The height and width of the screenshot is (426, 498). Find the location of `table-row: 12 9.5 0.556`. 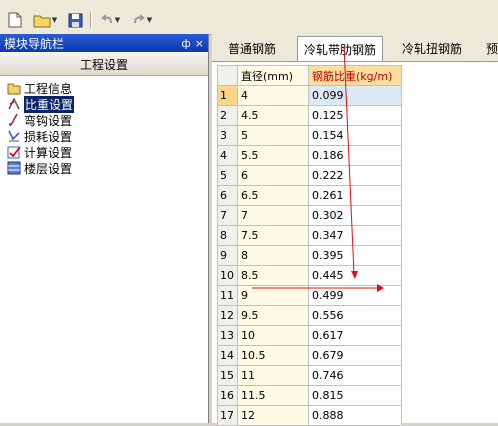

table-row: 12 9.5 0.556 is located at coordinates (309, 315).